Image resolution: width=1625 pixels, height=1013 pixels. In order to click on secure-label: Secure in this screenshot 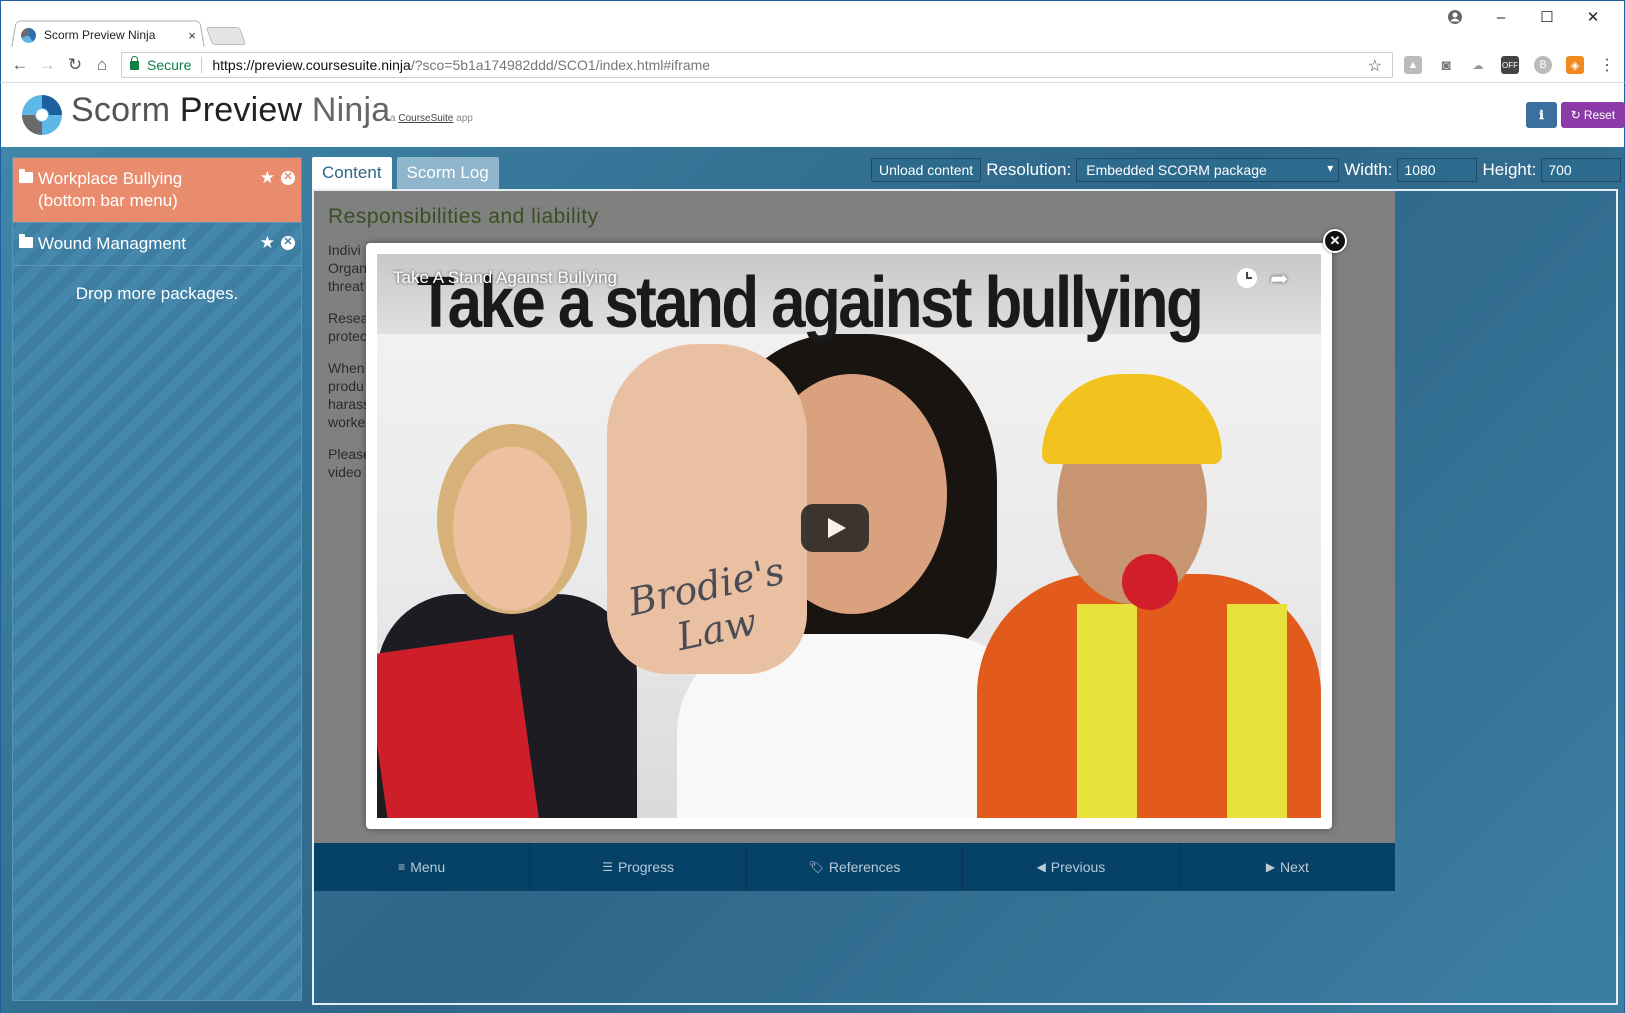, I will do `click(175, 65)`.